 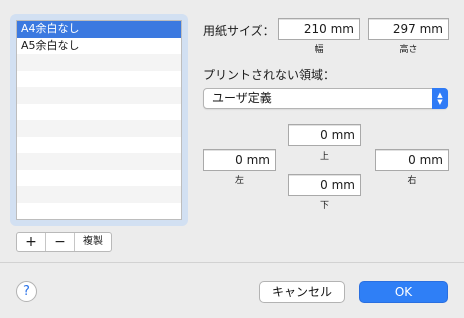 What do you see at coordinates (412, 160) in the screenshot?
I see `right-margin-field: 0 mm` at bounding box center [412, 160].